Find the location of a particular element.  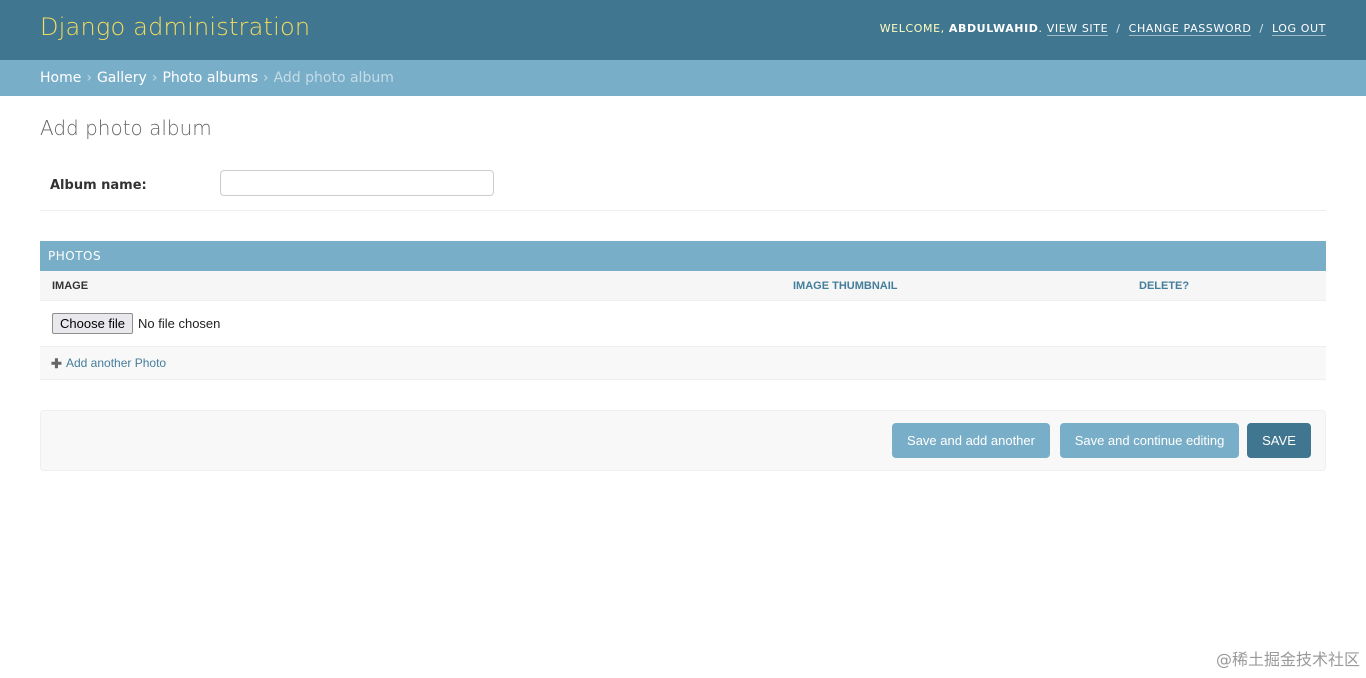

album-name-label: Album name: is located at coordinates (98, 185).